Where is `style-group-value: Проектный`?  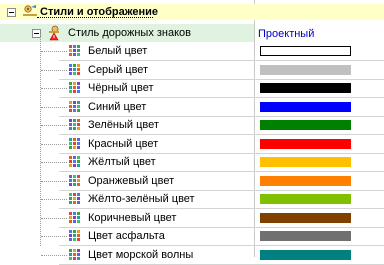 style-group-value: Проектный is located at coordinates (286, 34).